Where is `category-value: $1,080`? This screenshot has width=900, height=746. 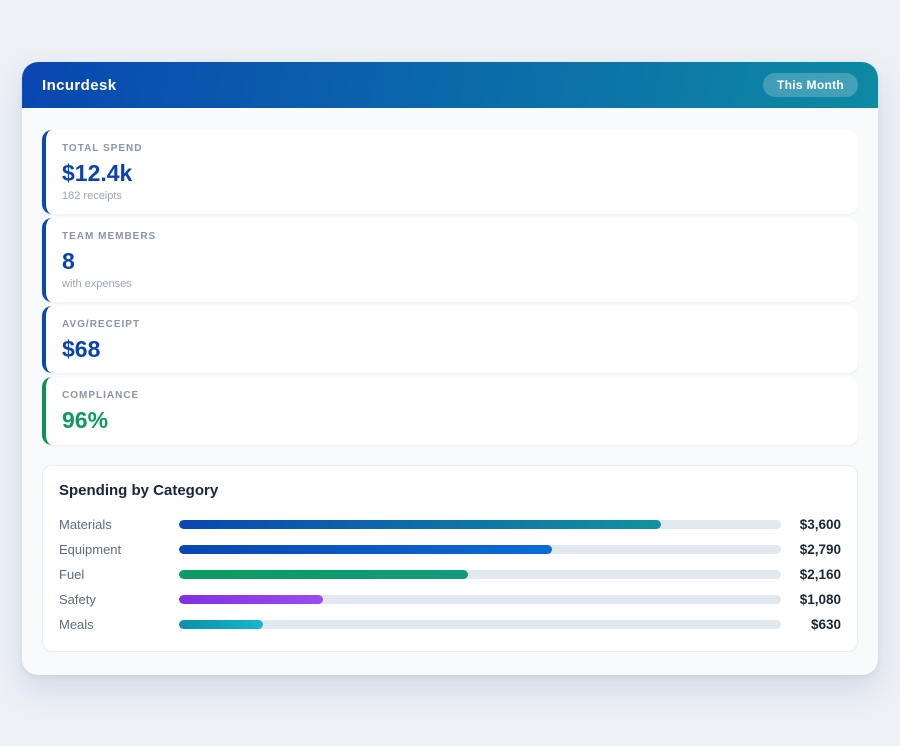 category-value: $1,080 is located at coordinates (820, 599).